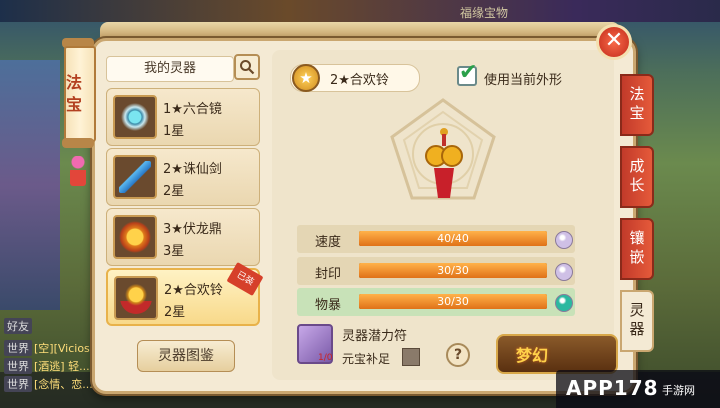 This screenshot has height=408, width=720. What do you see at coordinates (637, 105) in the screenshot?
I see `tab-fabao: 法宝` at bounding box center [637, 105].